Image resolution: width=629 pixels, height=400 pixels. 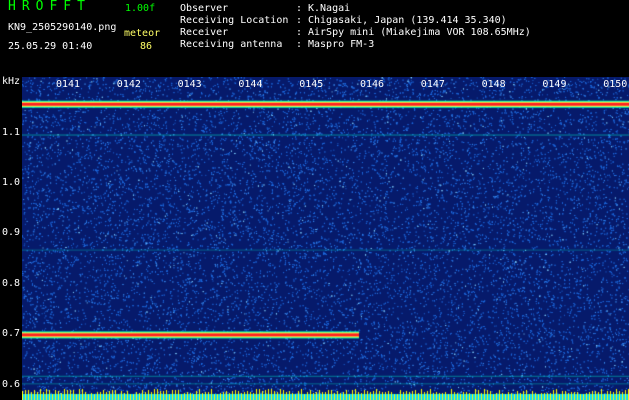 I want to click on location-value: Chigasaki, Japan (139.414 35.340), so click(x=407, y=20).